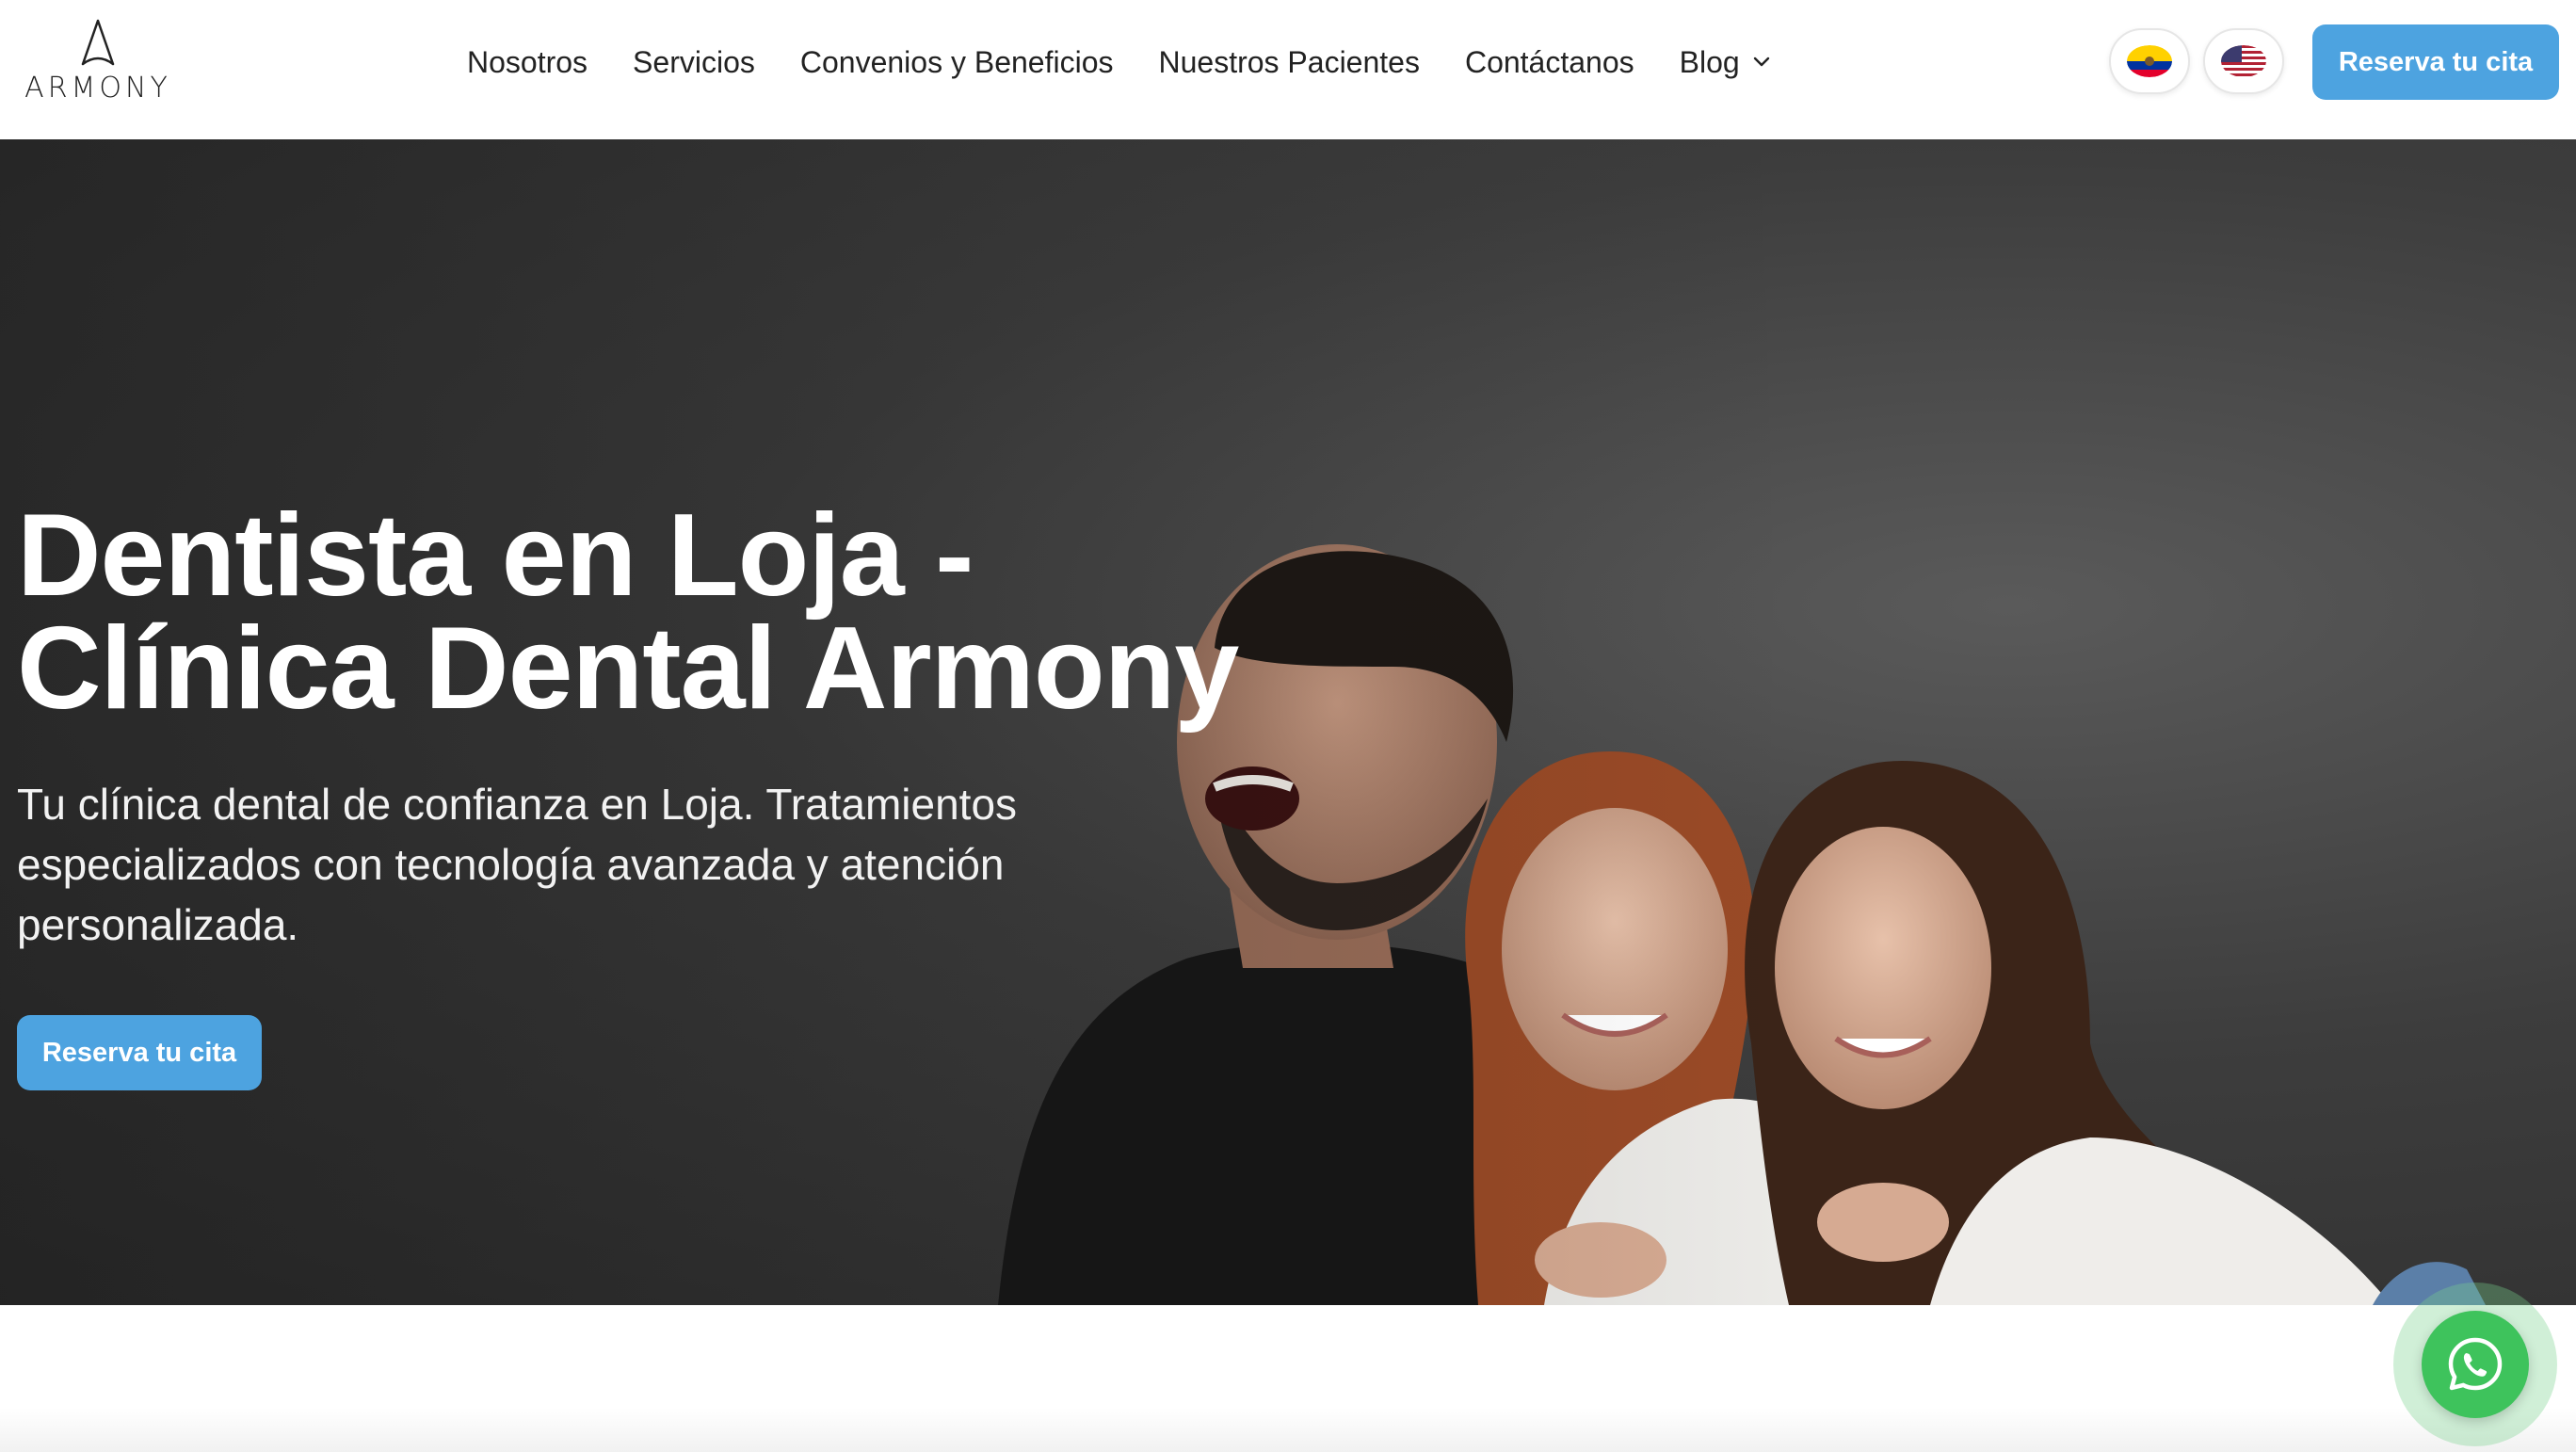 The height and width of the screenshot is (1452, 2576). What do you see at coordinates (957, 62) in the screenshot?
I see `nav-item-convenios: Convenios y Beneficios` at bounding box center [957, 62].